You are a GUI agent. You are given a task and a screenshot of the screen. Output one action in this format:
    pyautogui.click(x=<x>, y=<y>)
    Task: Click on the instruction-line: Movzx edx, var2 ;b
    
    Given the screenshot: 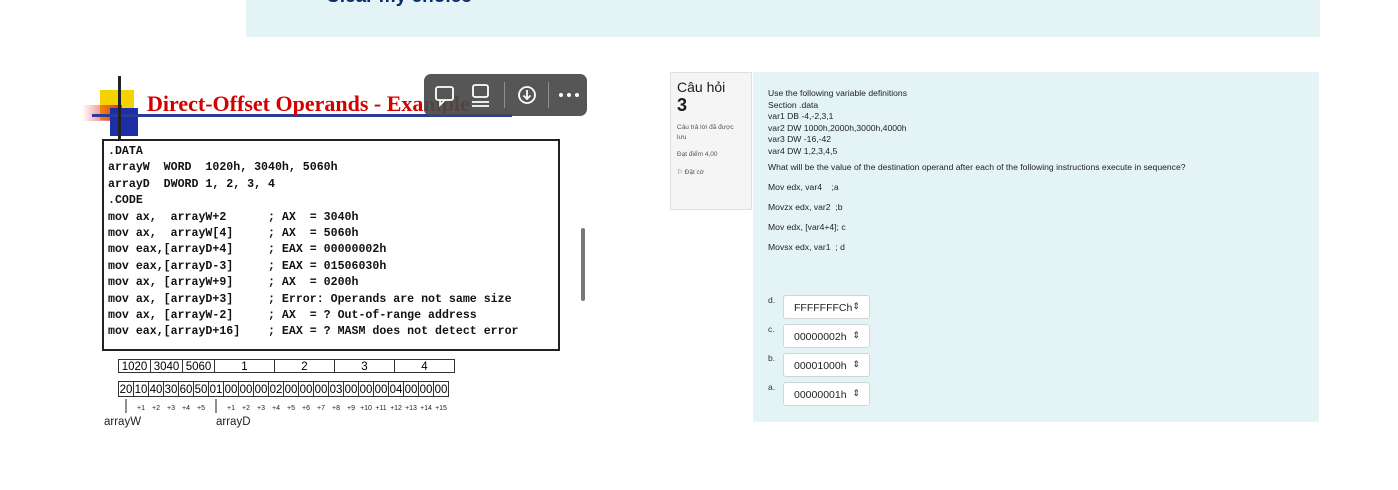 What is the action you would take?
    pyautogui.click(x=805, y=206)
    